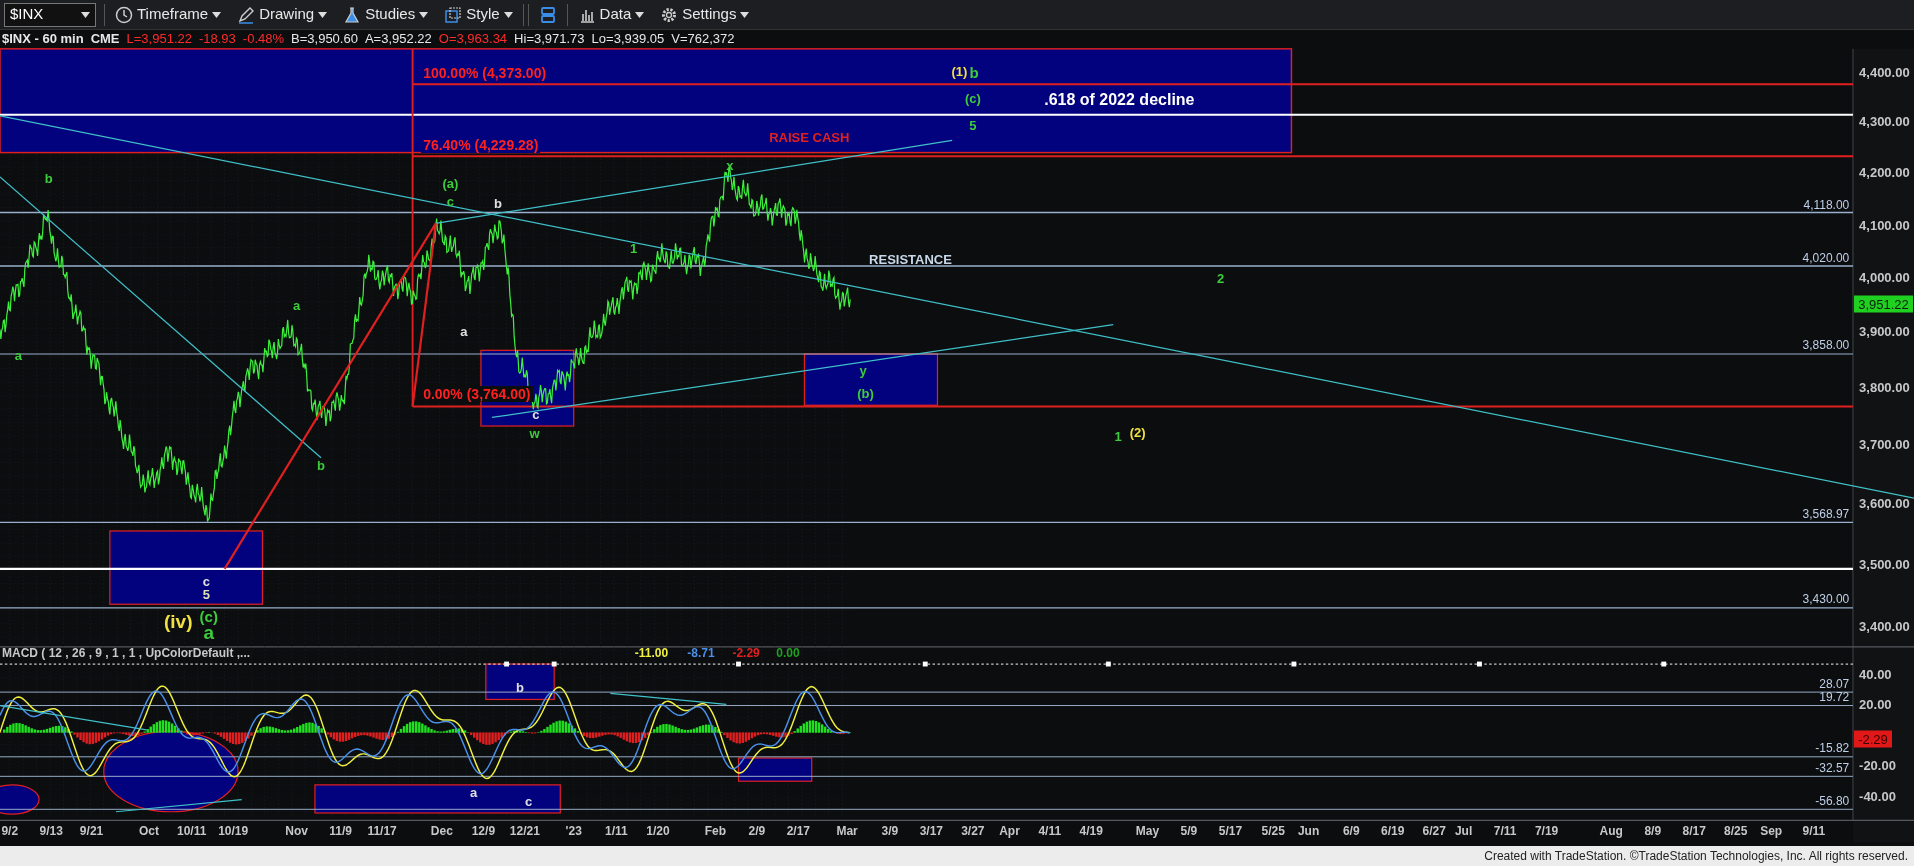 Image resolution: width=1914 pixels, height=866 pixels. I want to click on fib-level-label: 100.00% (4,373.00), so click(485, 73).